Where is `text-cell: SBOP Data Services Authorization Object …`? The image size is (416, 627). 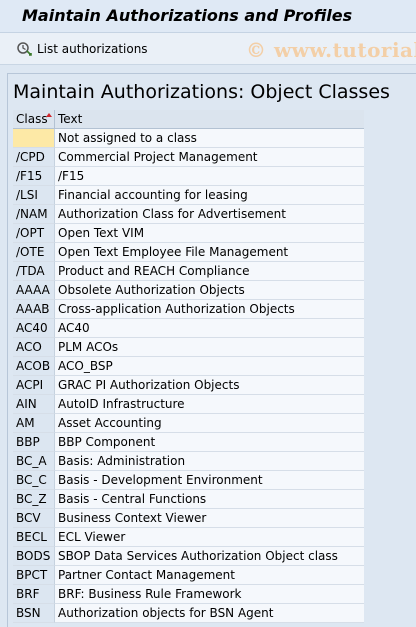 text-cell: SBOP Data Services Authorization Object … is located at coordinates (209, 556).